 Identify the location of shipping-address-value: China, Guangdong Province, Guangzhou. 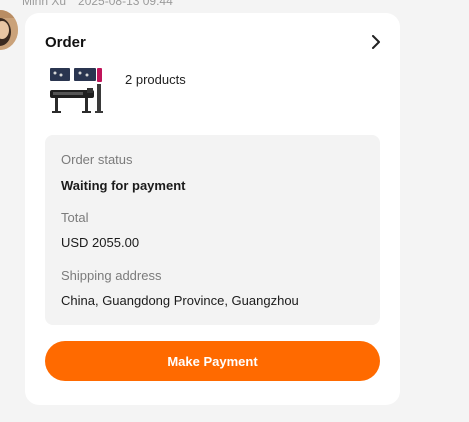
(180, 300).